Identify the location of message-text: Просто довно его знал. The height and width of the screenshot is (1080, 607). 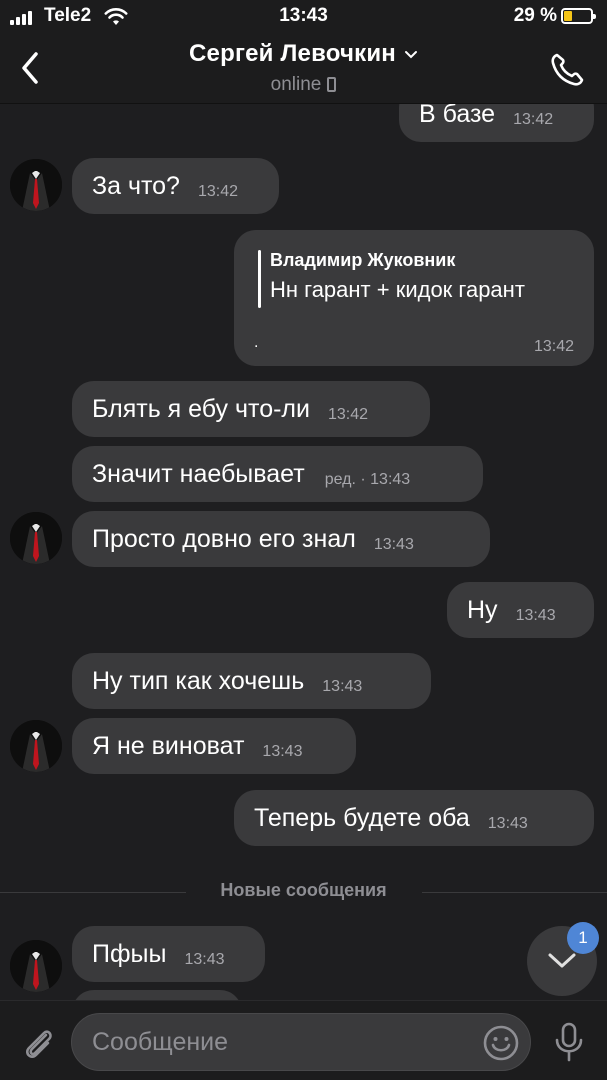
(224, 538).